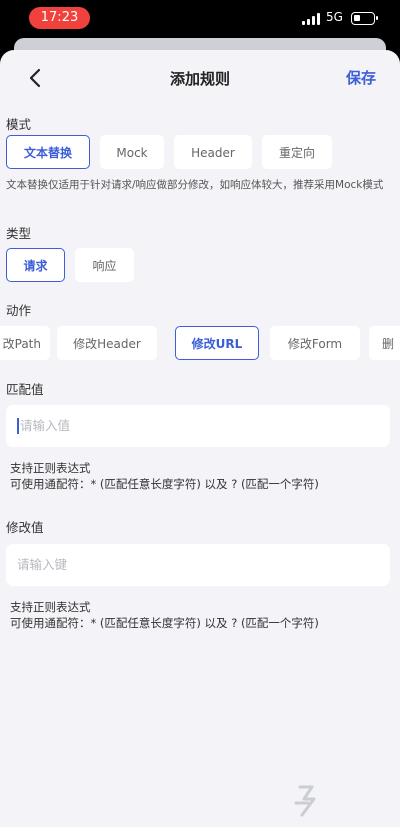  What do you see at coordinates (315, 343) in the screenshot?
I see `action-option-form: 修改Form` at bounding box center [315, 343].